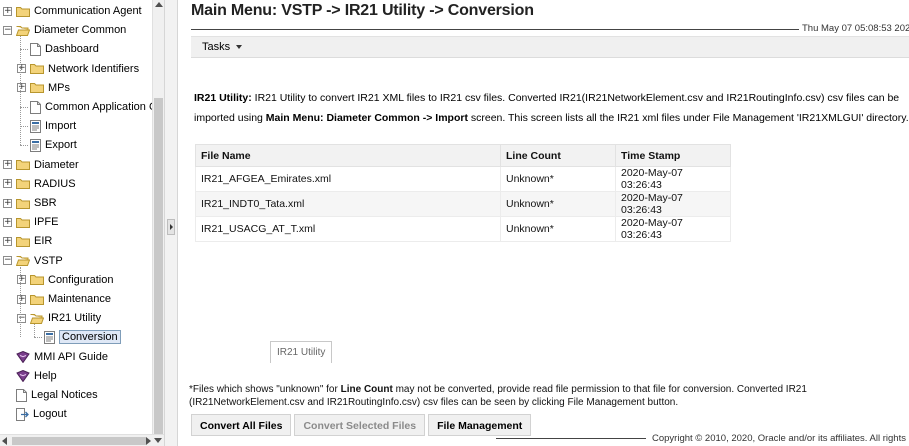  Describe the element at coordinates (241, 425) in the screenshot. I see `convert-all-files-button: Convert All Files` at that location.